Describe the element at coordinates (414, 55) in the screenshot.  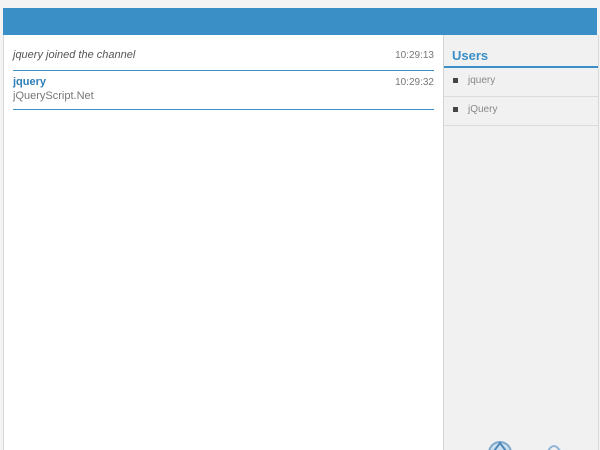
I see `message-timestamp: 10:29:13` at that location.